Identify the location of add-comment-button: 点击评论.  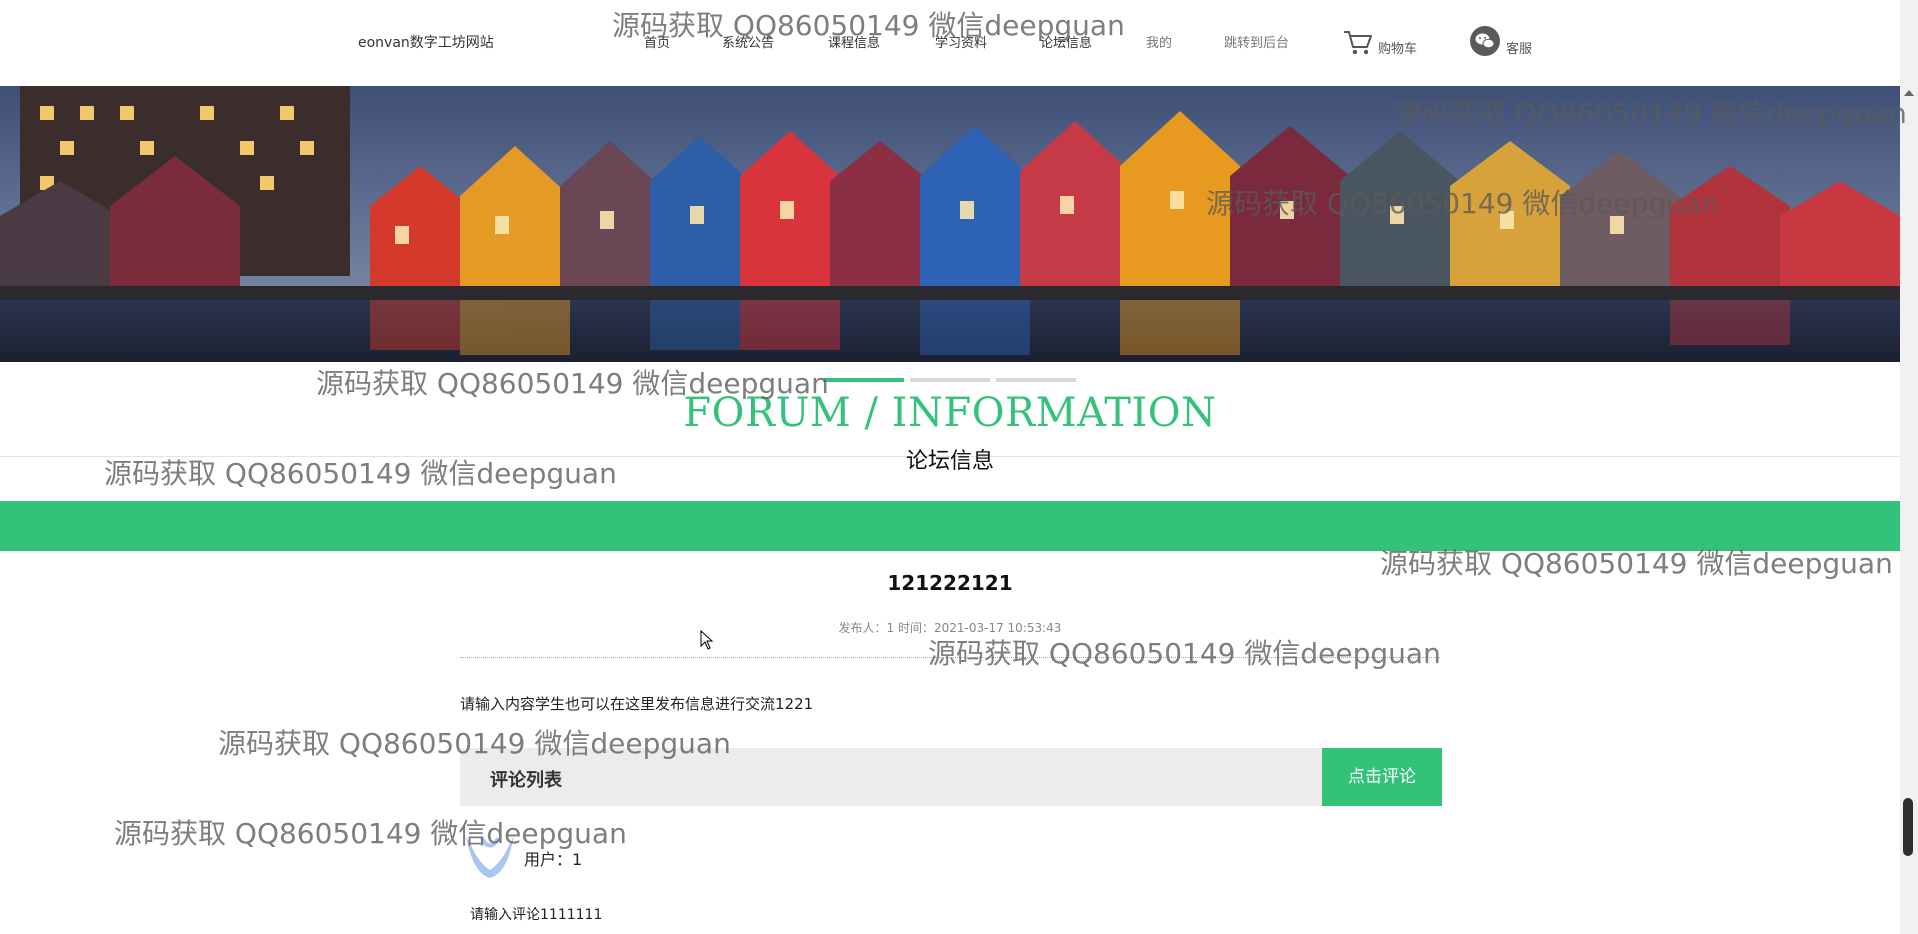
(1382, 777).